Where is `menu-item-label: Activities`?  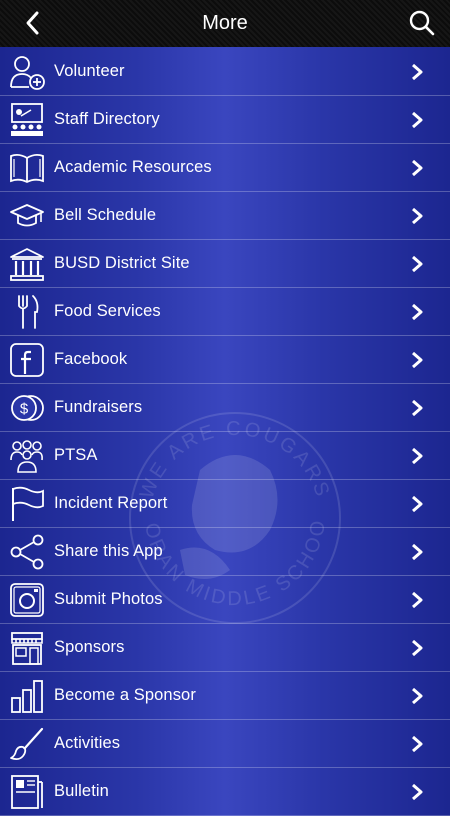
menu-item-label: Activities is located at coordinates (87, 743).